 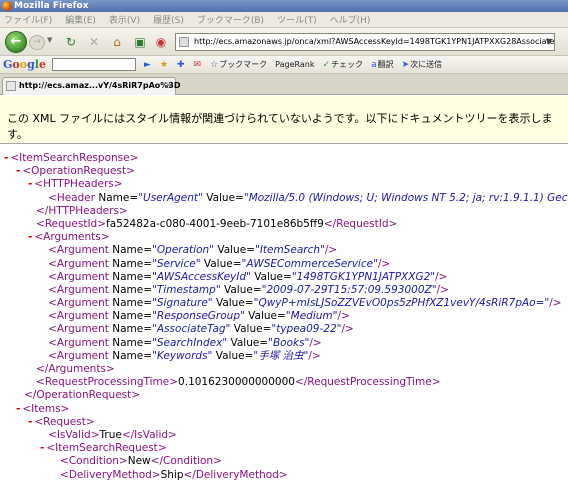 What do you see at coordinates (549, 42) in the screenshot?
I see `url-dropdown-icon: ▼` at bounding box center [549, 42].